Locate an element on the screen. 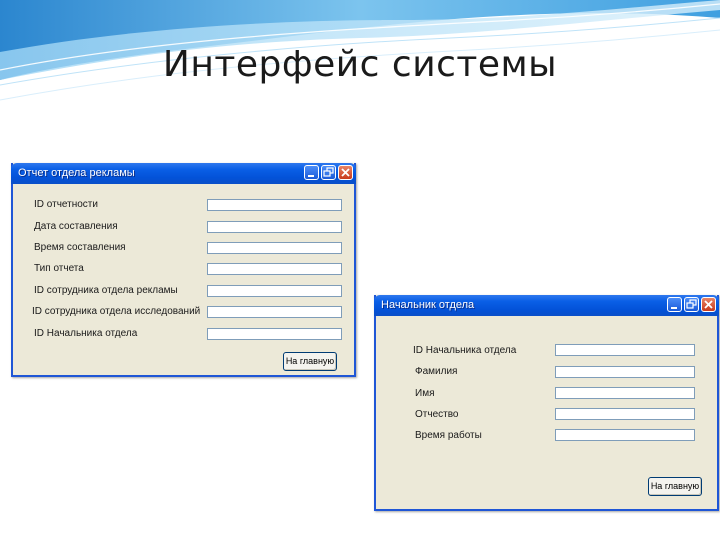 The height and width of the screenshot is (540, 720). field-label-ad-employee-id: ID сотрудника отдела рекламы is located at coordinates (106, 290).